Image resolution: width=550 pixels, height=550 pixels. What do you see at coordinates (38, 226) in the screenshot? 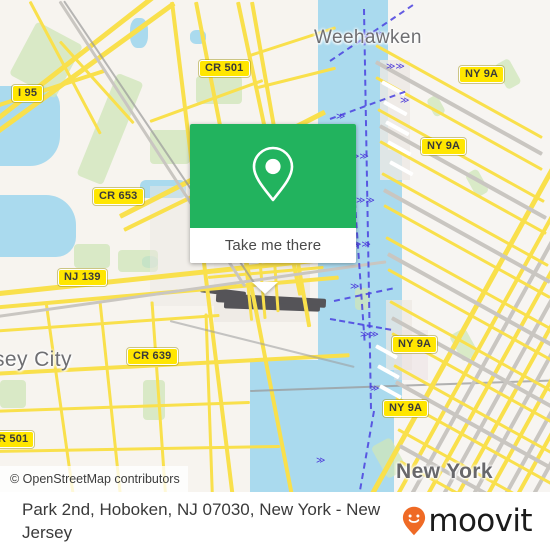
I see `water-hackensack` at bounding box center [38, 226].